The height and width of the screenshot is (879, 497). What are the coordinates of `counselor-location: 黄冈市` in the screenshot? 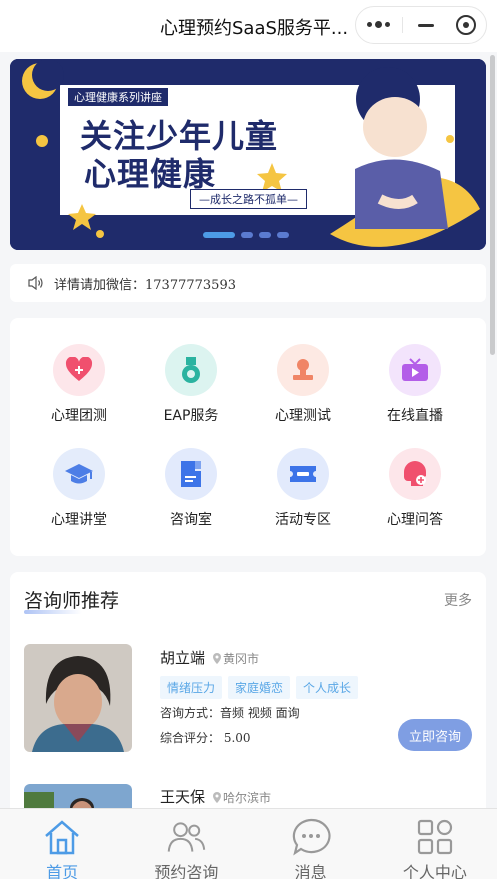 It's located at (236, 658).